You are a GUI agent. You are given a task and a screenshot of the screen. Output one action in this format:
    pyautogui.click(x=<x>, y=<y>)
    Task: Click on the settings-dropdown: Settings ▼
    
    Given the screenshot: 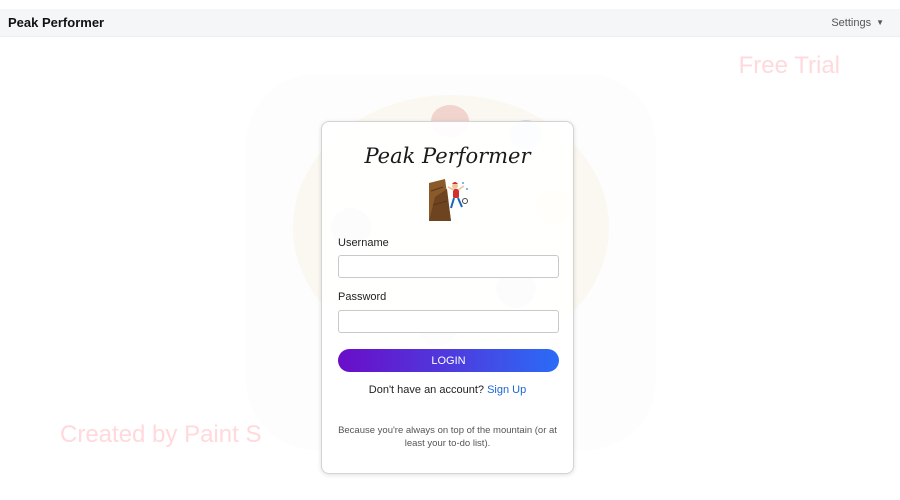 What is the action you would take?
    pyautogui.click(x=857, y=23)
    